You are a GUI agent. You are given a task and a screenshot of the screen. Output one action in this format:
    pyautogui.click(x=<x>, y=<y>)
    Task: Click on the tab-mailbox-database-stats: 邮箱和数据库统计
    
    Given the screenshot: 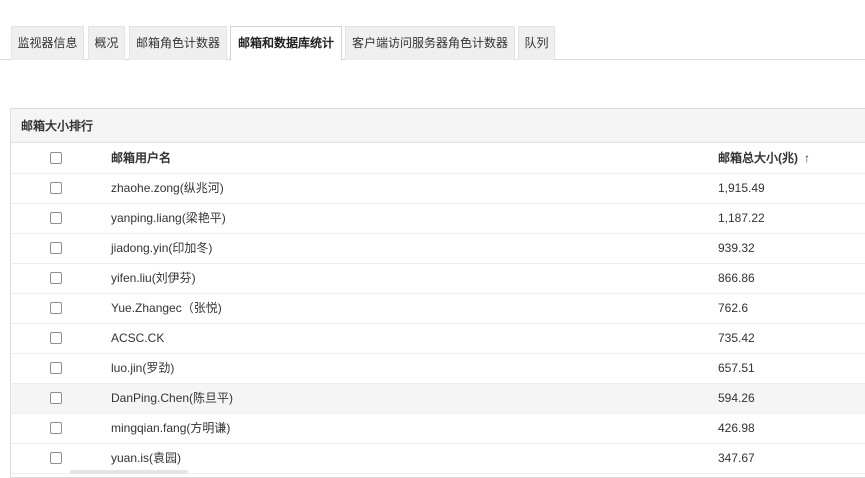 What is the action you would take?
    pyautogui.click(x=286, y=43)
    